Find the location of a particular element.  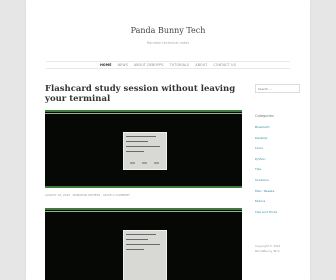

nav-item-about: ABOUT is located at coordinates (201, 65).